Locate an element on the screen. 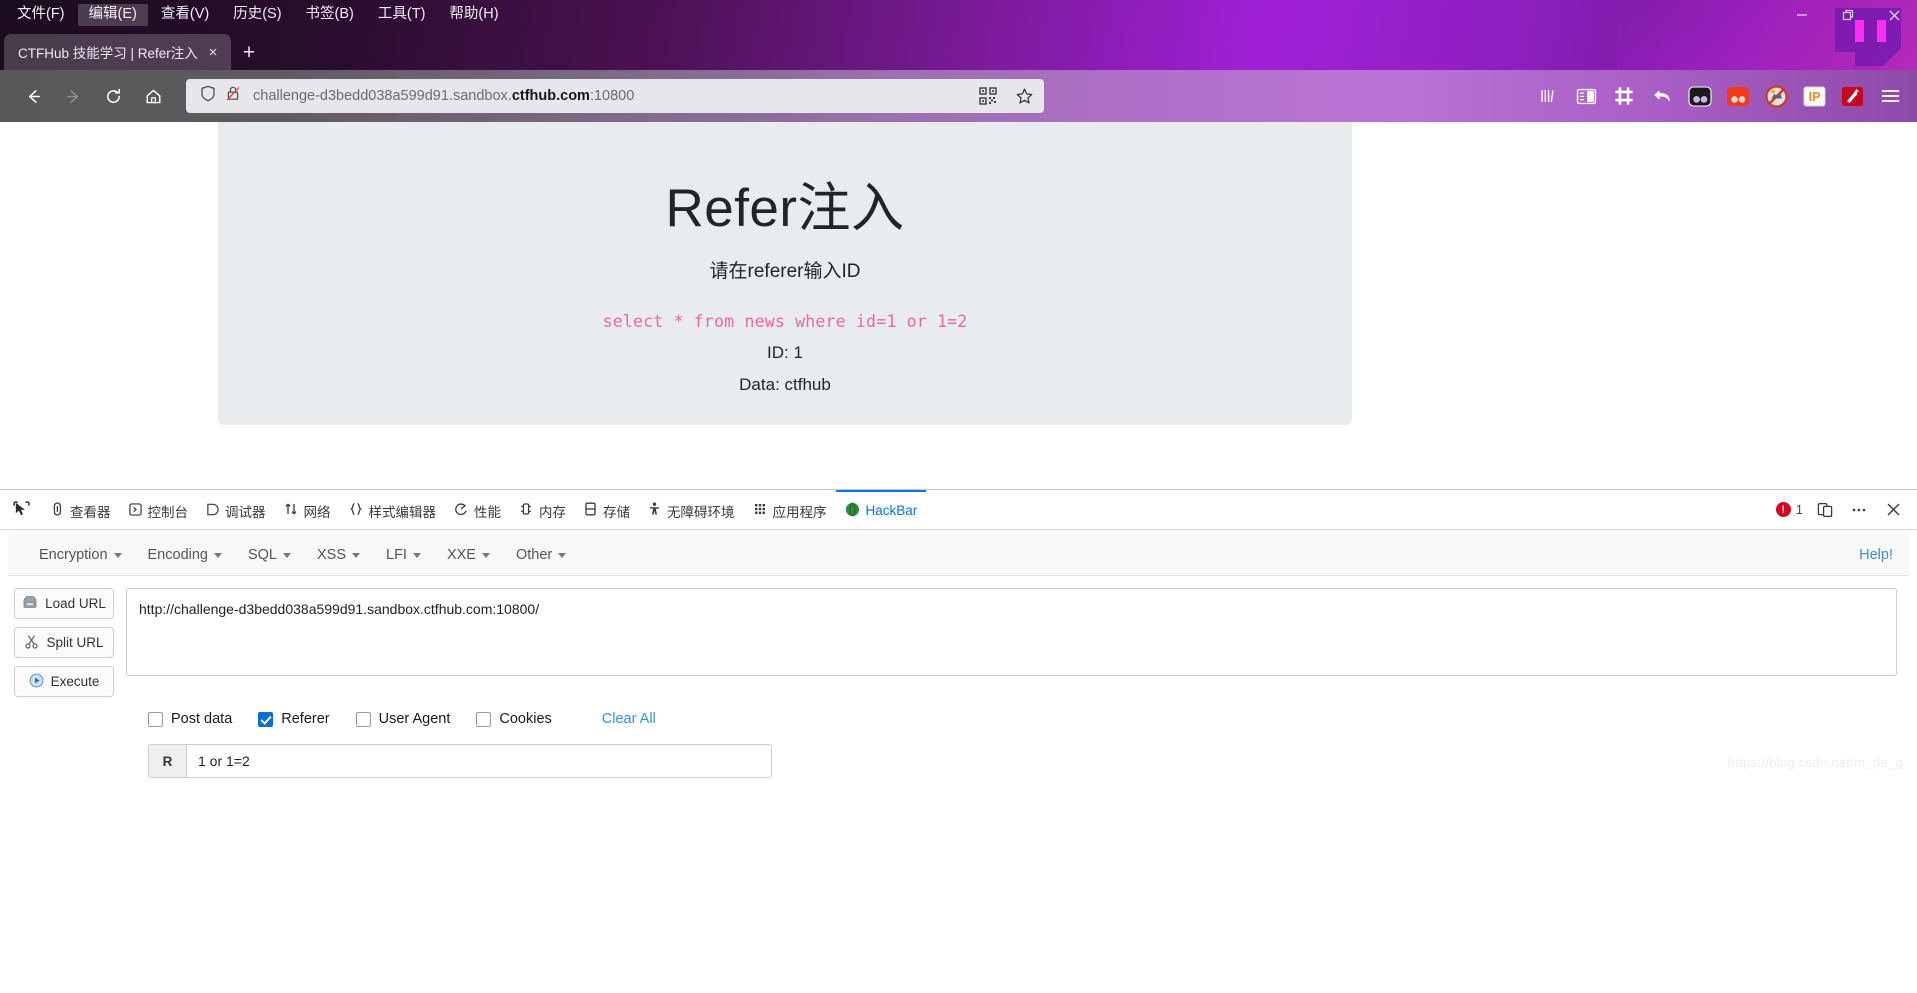 This screenshot has height=993, width=1917. devtools-tab-console: 控制台 is located at coordinates (159, 509).